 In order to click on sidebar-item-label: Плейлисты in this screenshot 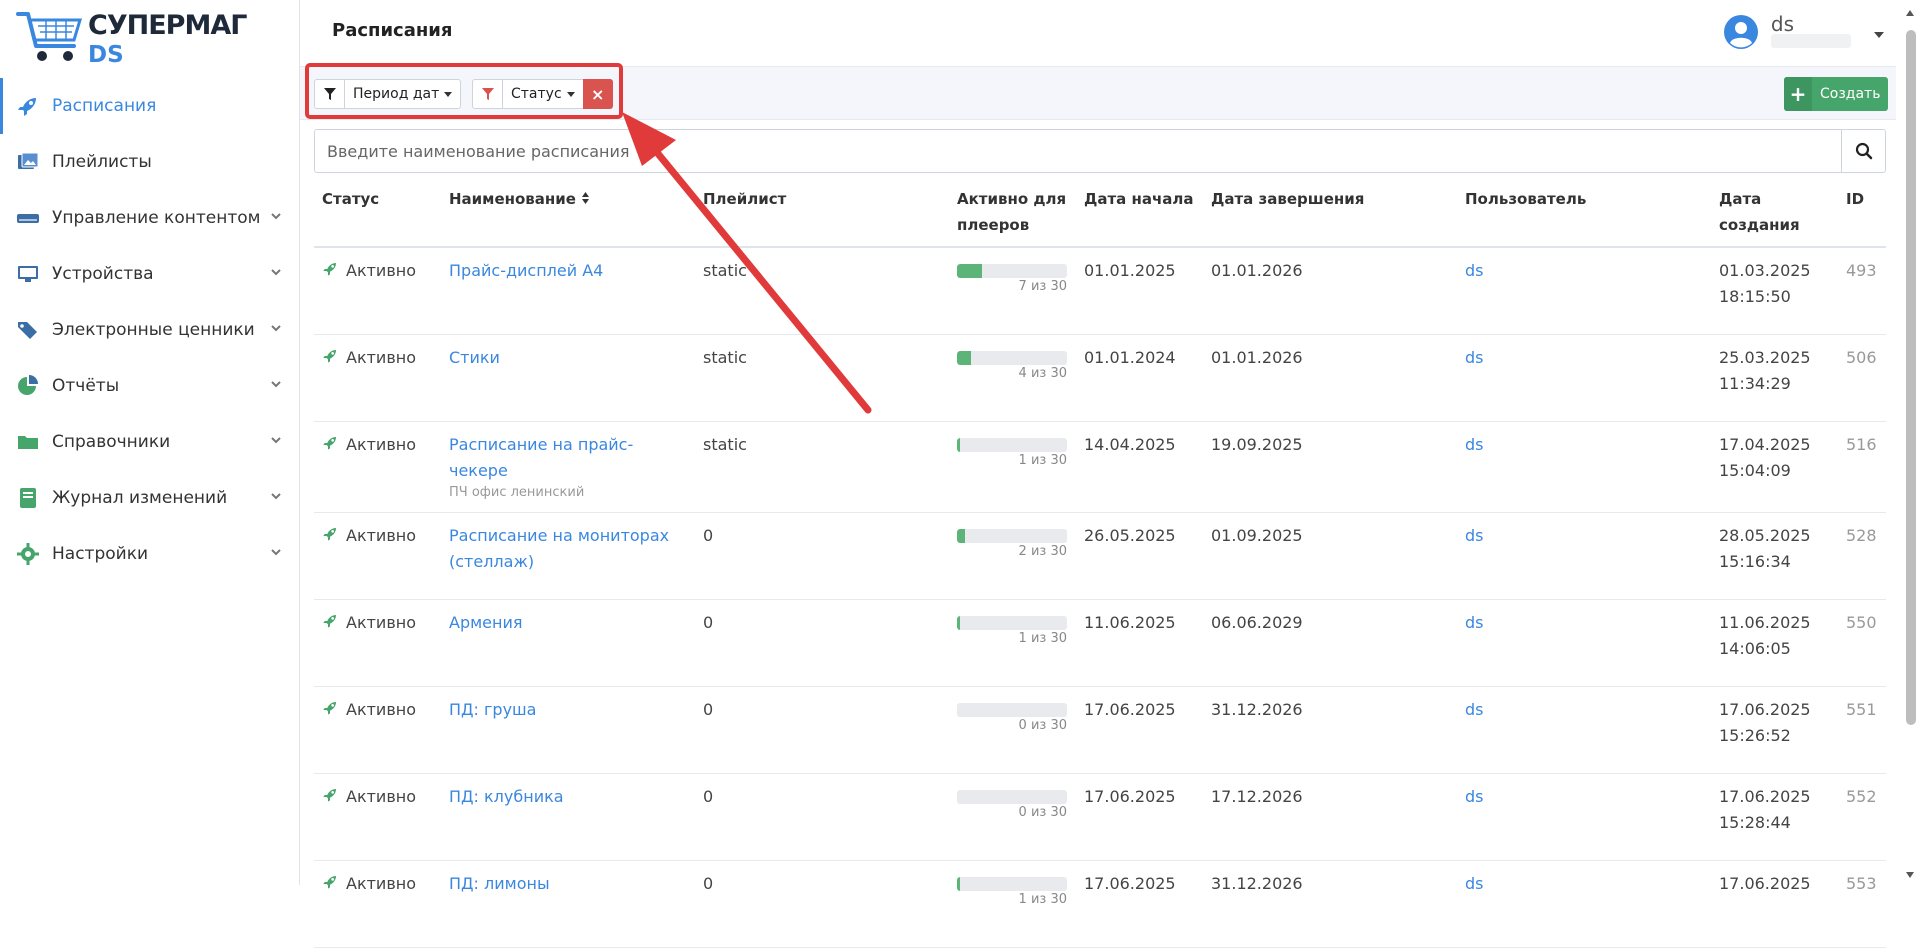, I will do `click(102, 162)`.